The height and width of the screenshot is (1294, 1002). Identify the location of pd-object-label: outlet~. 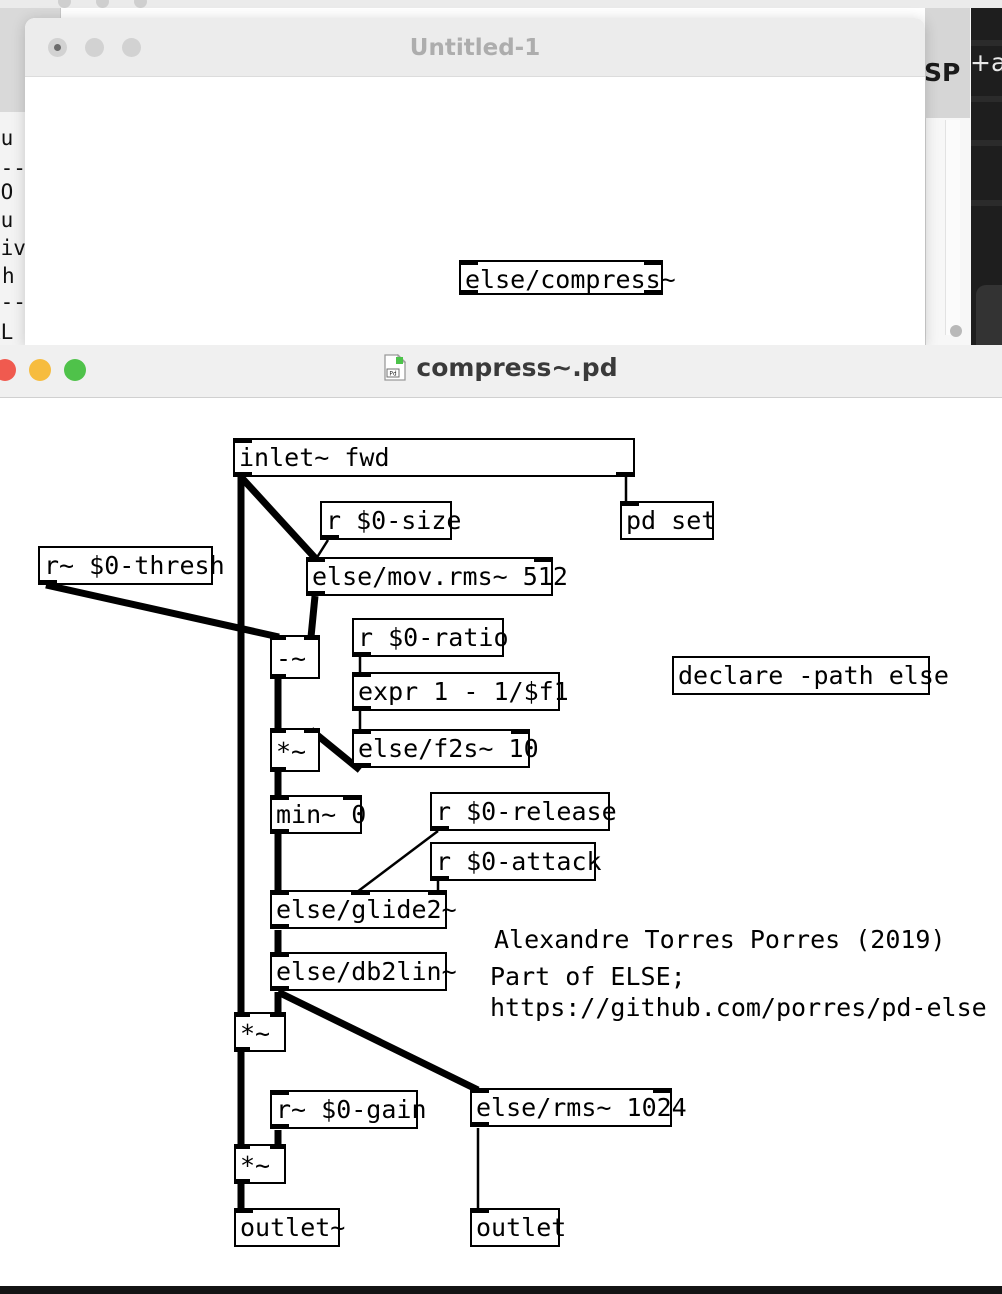
(293, 1227).